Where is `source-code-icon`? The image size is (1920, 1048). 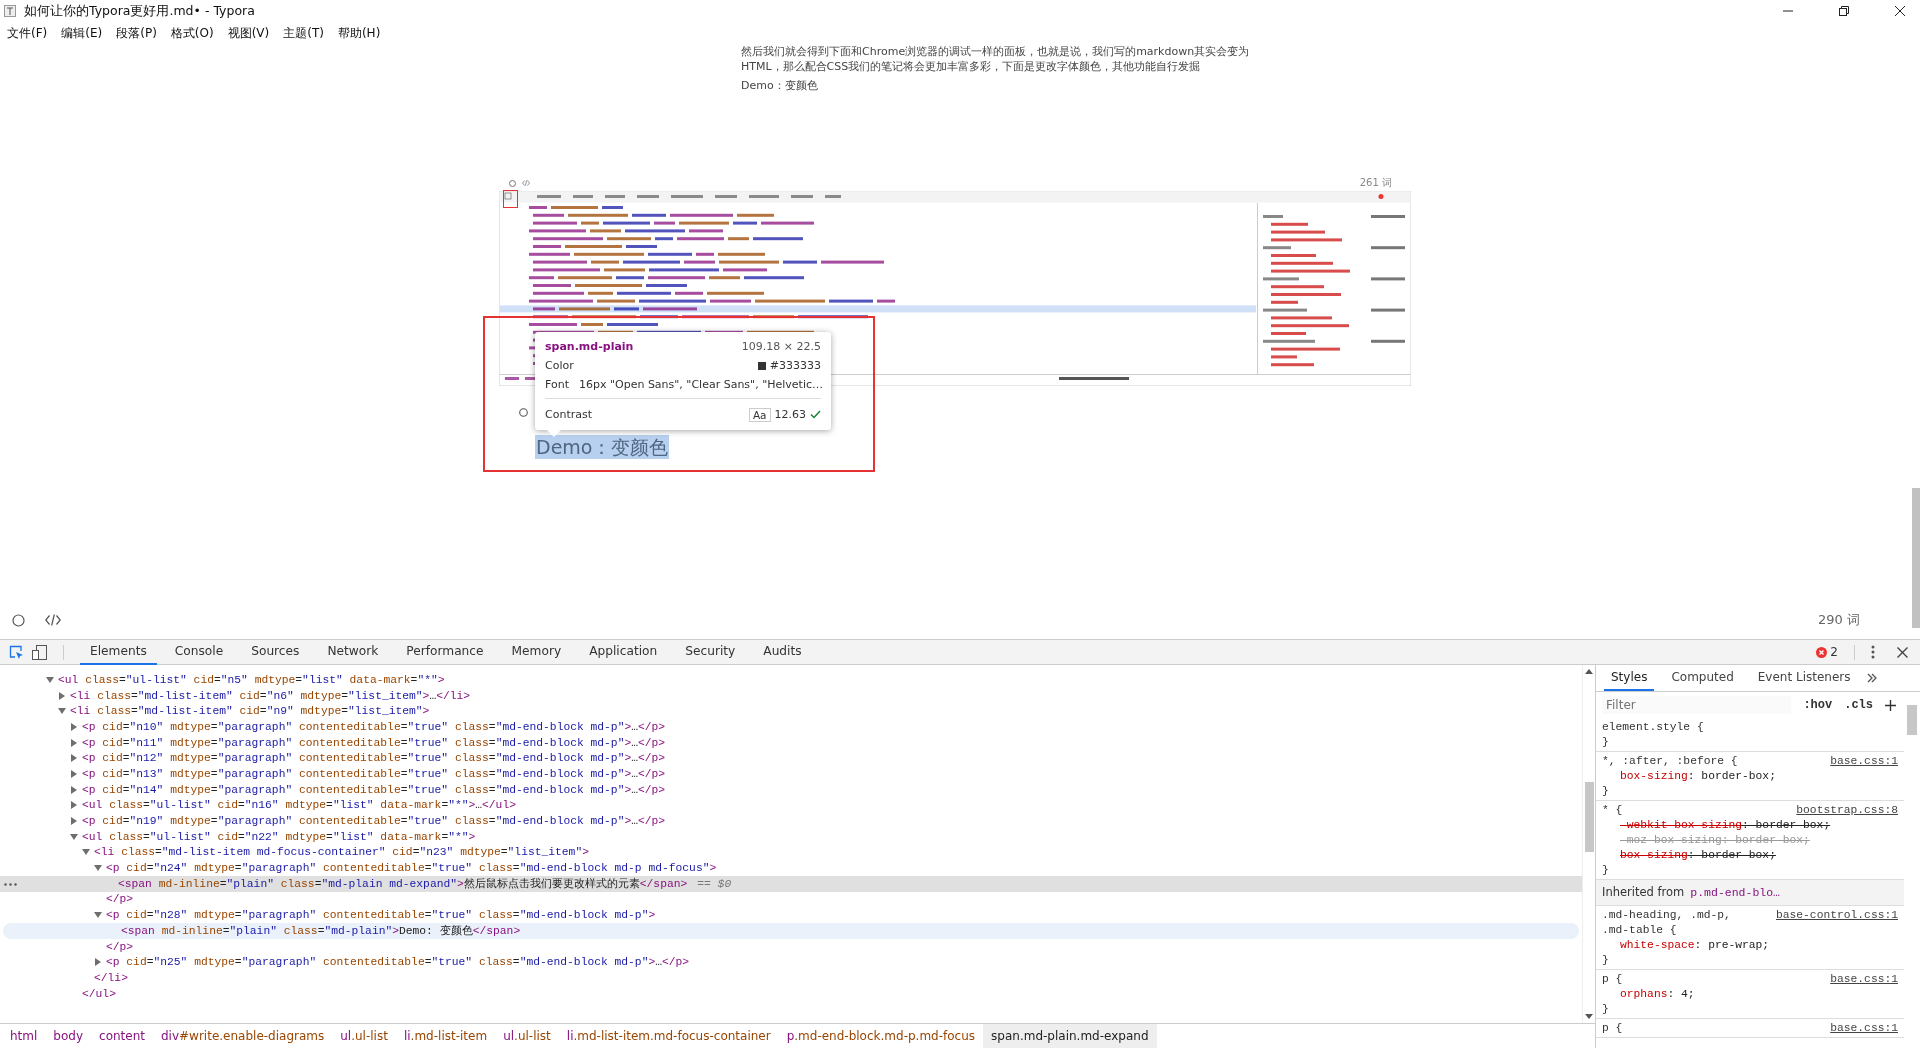
source-code-icon is located at coordinates (53, 620).